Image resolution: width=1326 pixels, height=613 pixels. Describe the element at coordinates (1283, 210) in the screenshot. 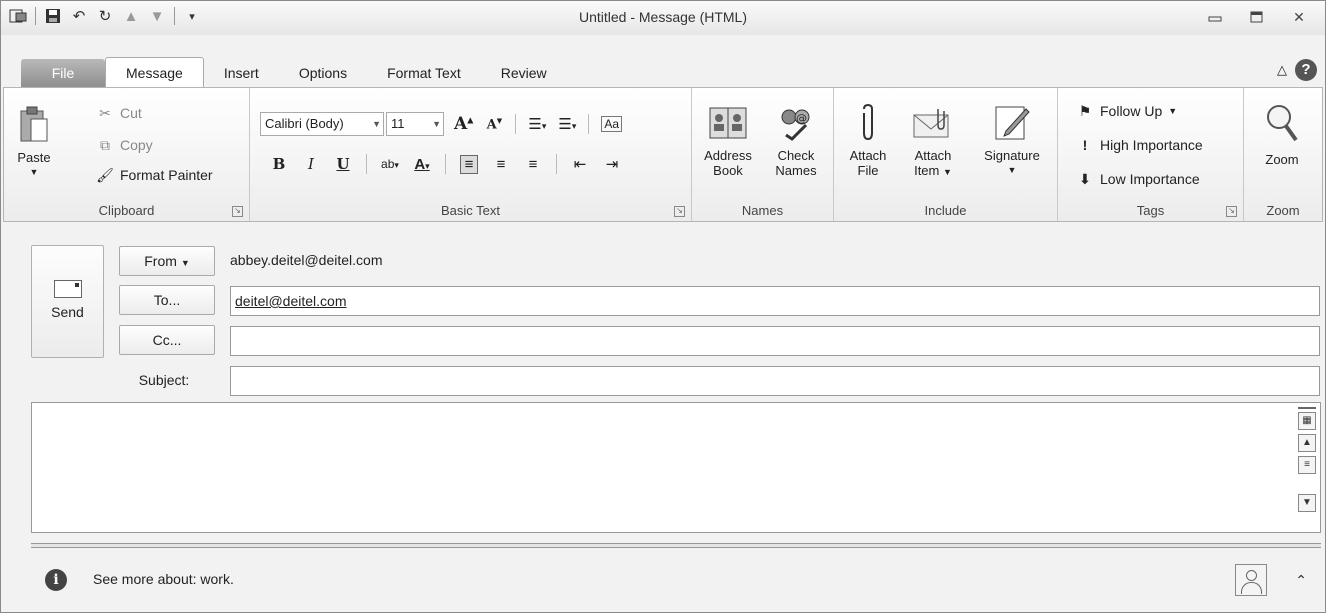

I see `zoom-group-label: Zoom` at that location.